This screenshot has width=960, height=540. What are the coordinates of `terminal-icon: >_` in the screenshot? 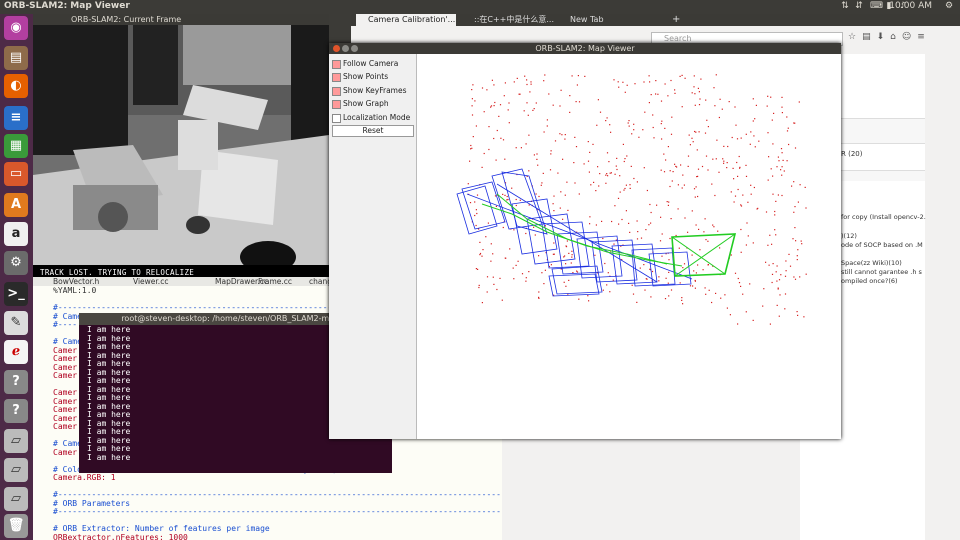 It's located at (16, 294).